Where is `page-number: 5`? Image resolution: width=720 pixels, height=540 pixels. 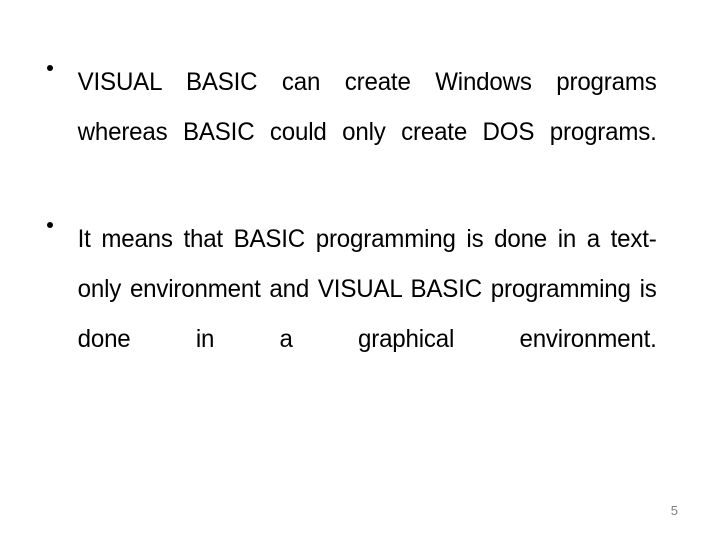 page-number: 5 is located at coordinates (674, 510).